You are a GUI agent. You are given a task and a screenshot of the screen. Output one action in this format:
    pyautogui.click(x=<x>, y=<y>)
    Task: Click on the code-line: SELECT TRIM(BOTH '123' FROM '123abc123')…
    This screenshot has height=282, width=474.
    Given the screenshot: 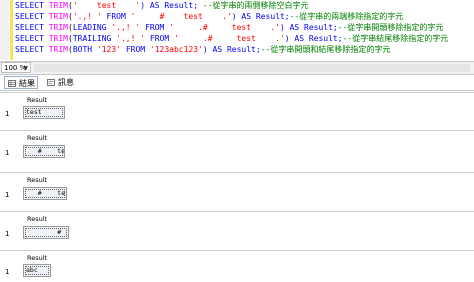 What is the action you would take?
    pyautogui.click(x=202, y=49)
    